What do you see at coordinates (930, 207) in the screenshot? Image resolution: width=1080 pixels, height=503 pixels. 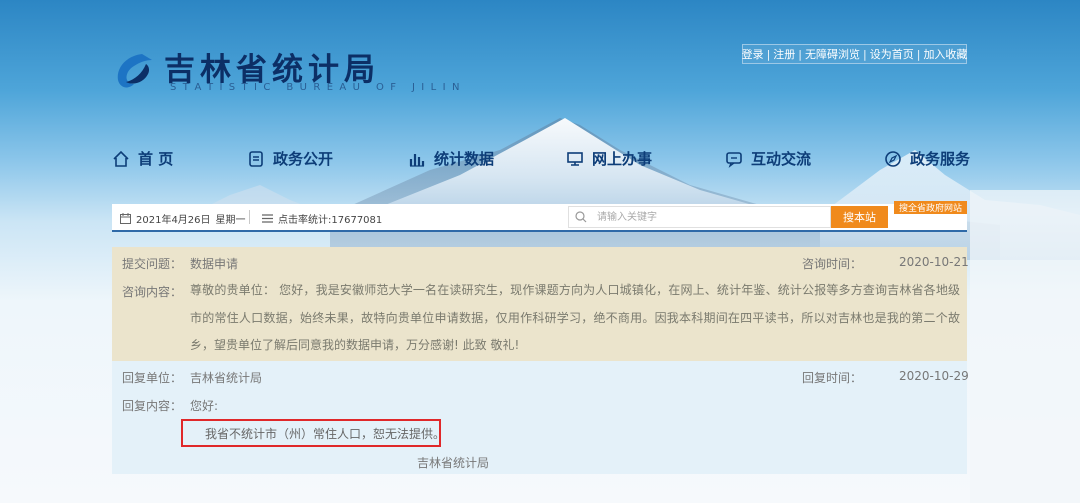 I see `search-province-link: 搜全省政府网站` at bounding box center [930, 207].